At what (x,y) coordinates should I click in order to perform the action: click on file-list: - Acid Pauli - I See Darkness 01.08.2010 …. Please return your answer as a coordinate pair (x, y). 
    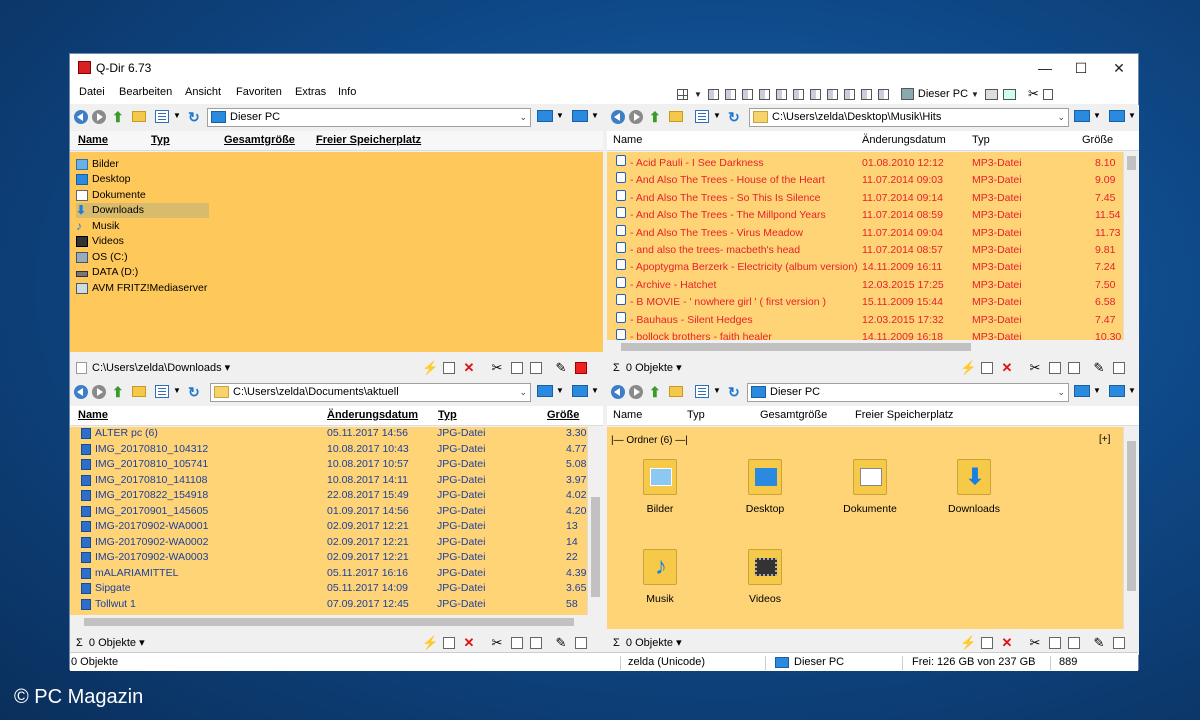
    Looking at the image, I should click on (865, 246).